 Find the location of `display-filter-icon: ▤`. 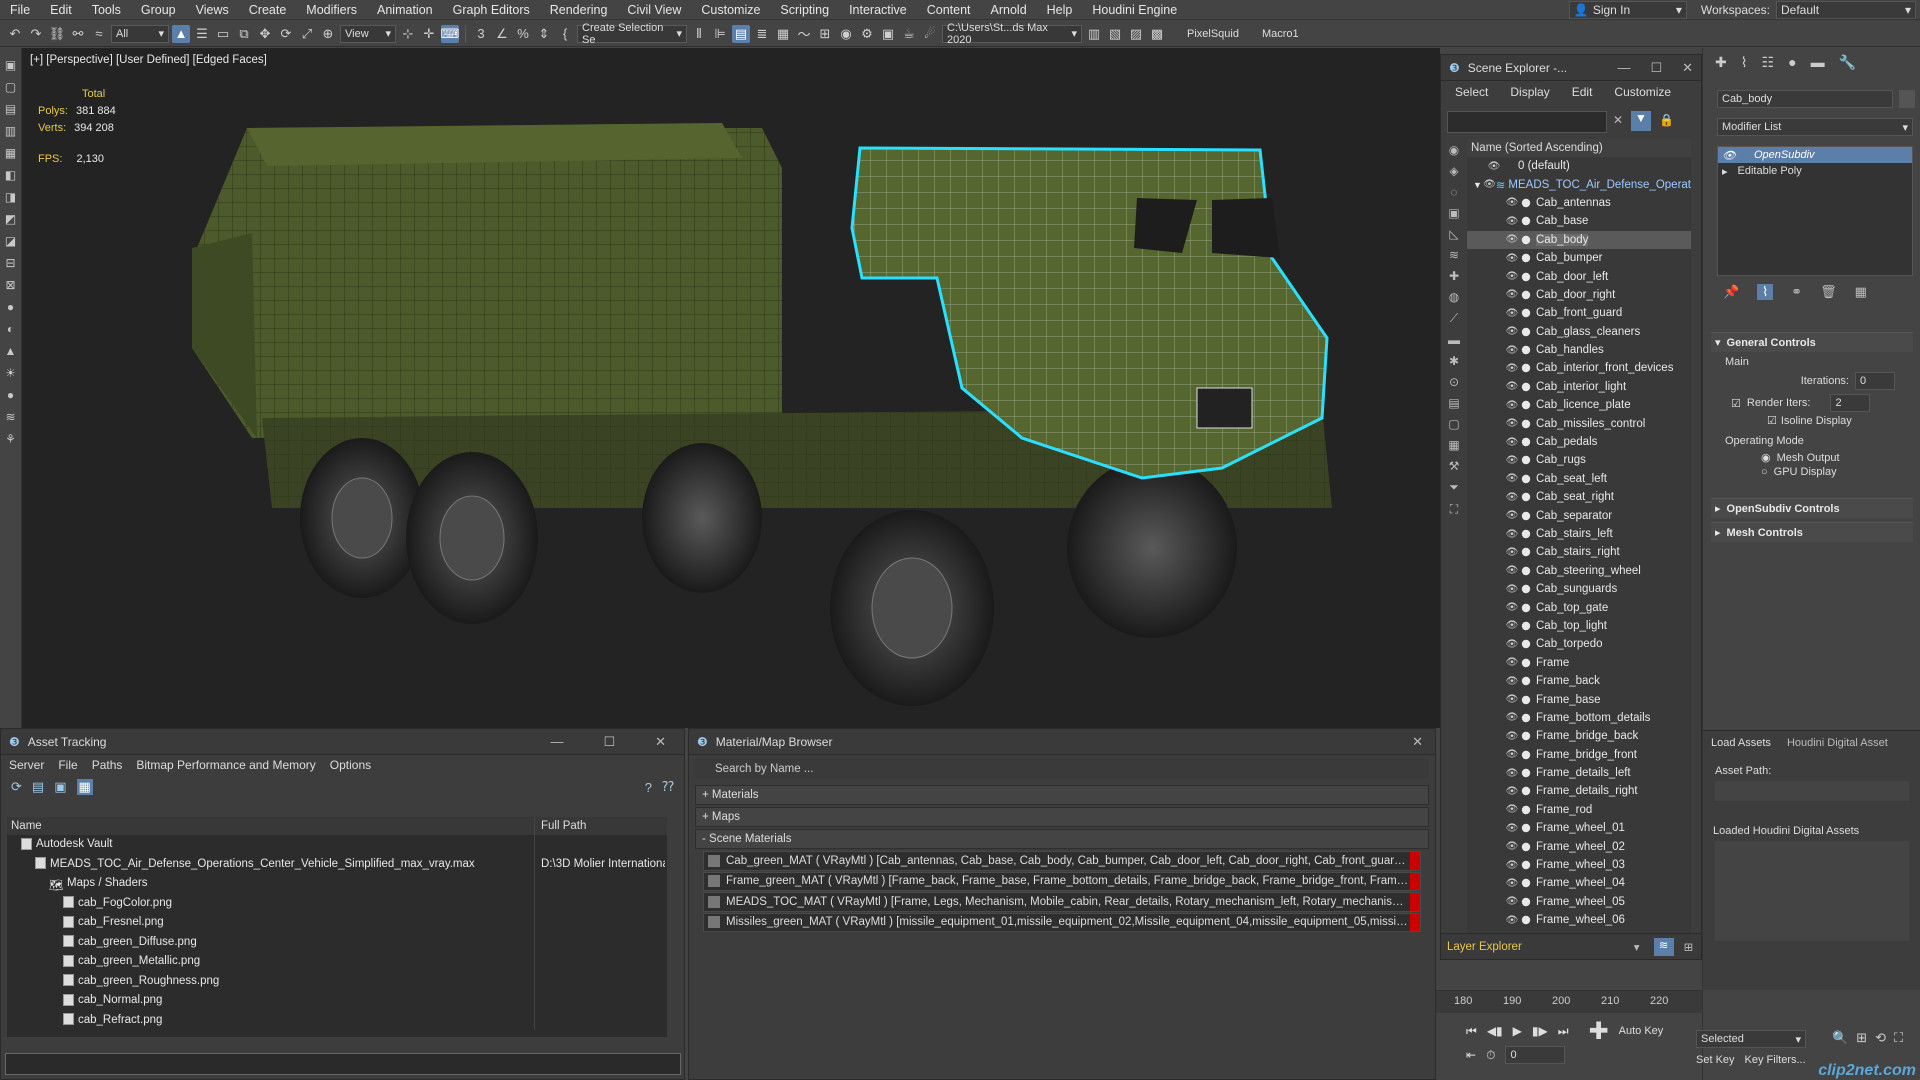

display-filter-icon: ▤ is located at coordinates (1453, 403).